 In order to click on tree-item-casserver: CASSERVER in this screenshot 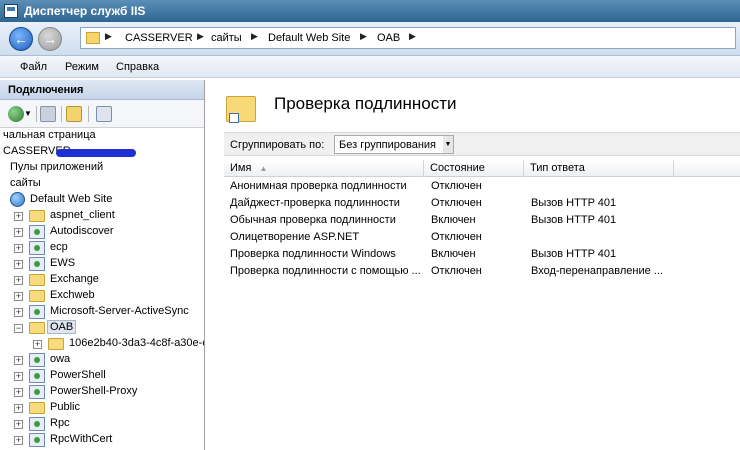, I will do `click(102, 152)`.